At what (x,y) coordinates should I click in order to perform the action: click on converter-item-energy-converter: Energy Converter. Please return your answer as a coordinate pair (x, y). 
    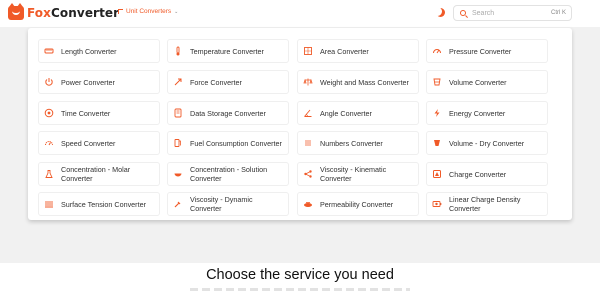
    Looking at the image, I should click on (487, 113).